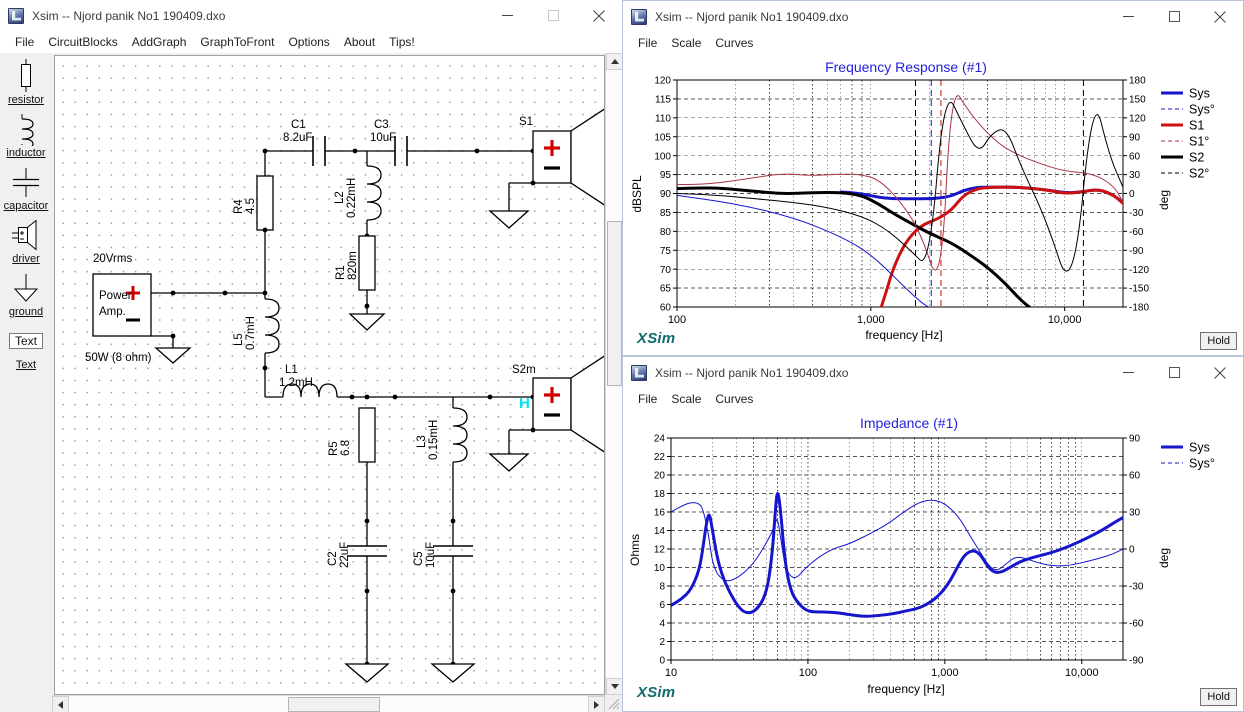 The image size is (1244, 712). What do you see at coordinates (118, 358) in the screenshot?
I see `label-source-power: 50W (8 ohm)` at bounding box center [118, 358].